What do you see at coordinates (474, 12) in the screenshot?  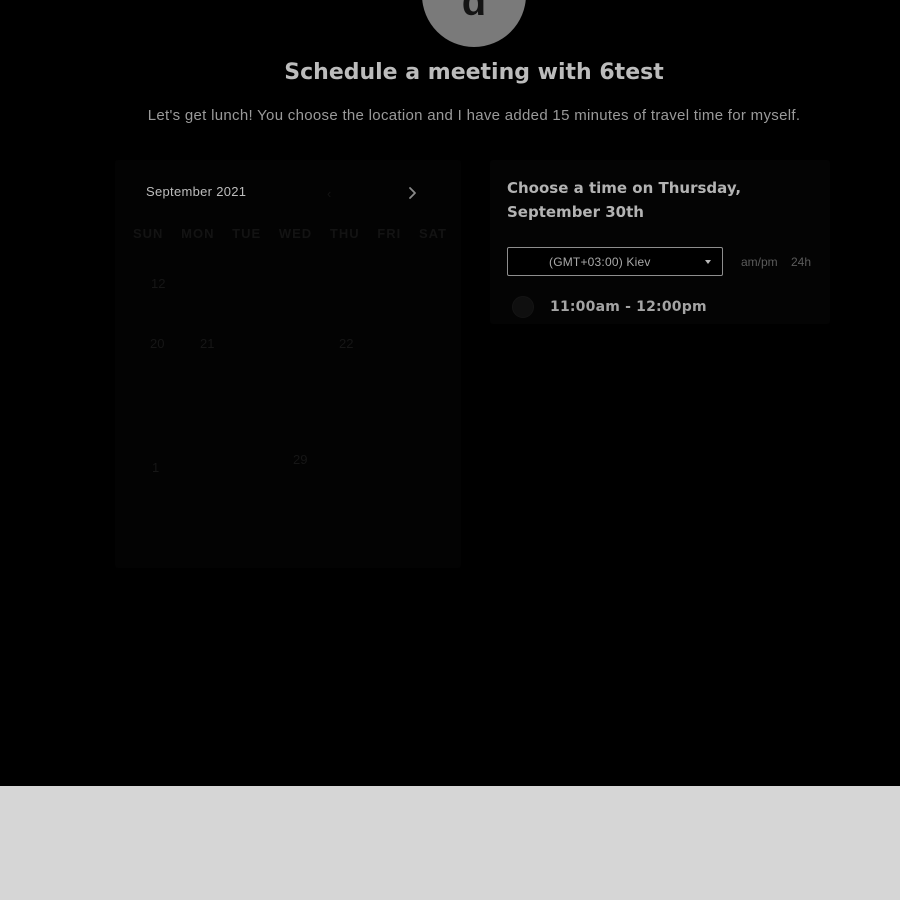 I see `avatar-initial: d` at bounding box center [474, 12].